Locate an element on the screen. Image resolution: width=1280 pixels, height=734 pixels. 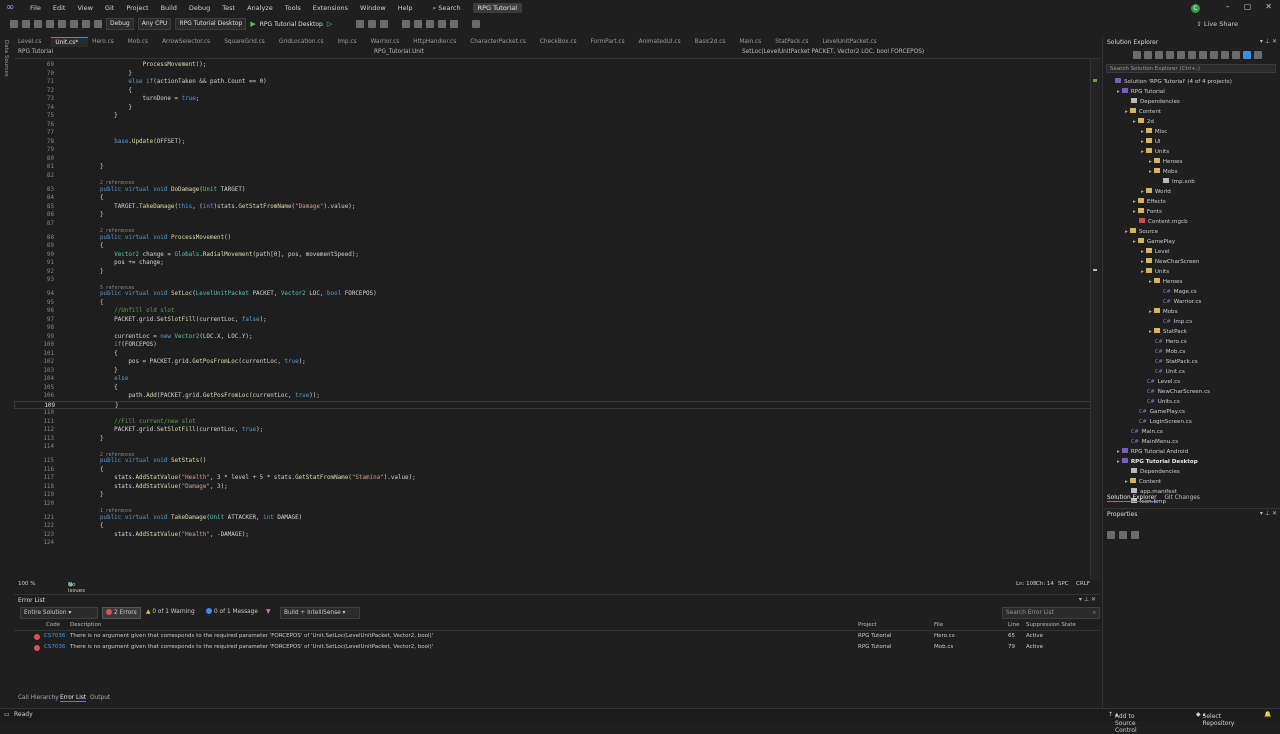
undo-icon is located at coordinates (86, 24).